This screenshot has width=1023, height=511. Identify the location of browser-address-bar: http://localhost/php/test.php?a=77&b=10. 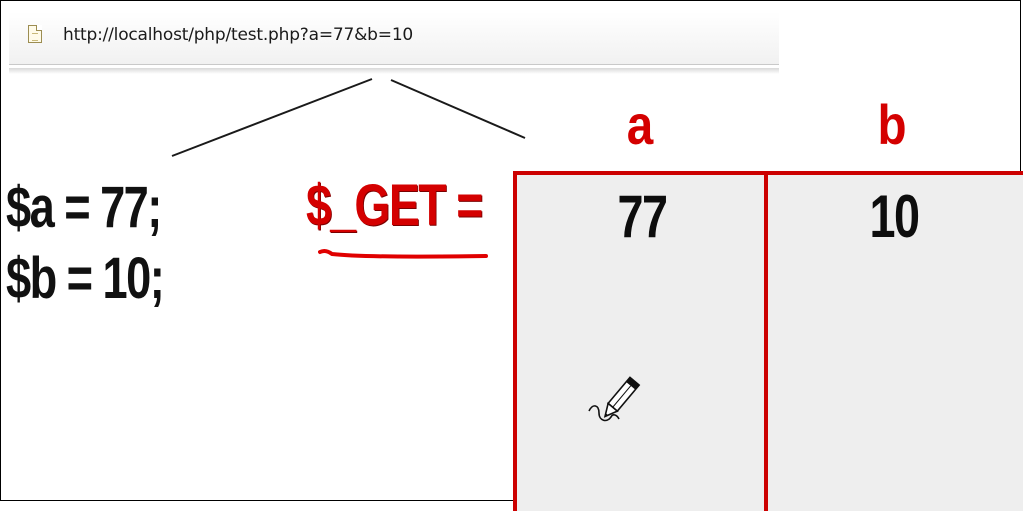
(394, 43).